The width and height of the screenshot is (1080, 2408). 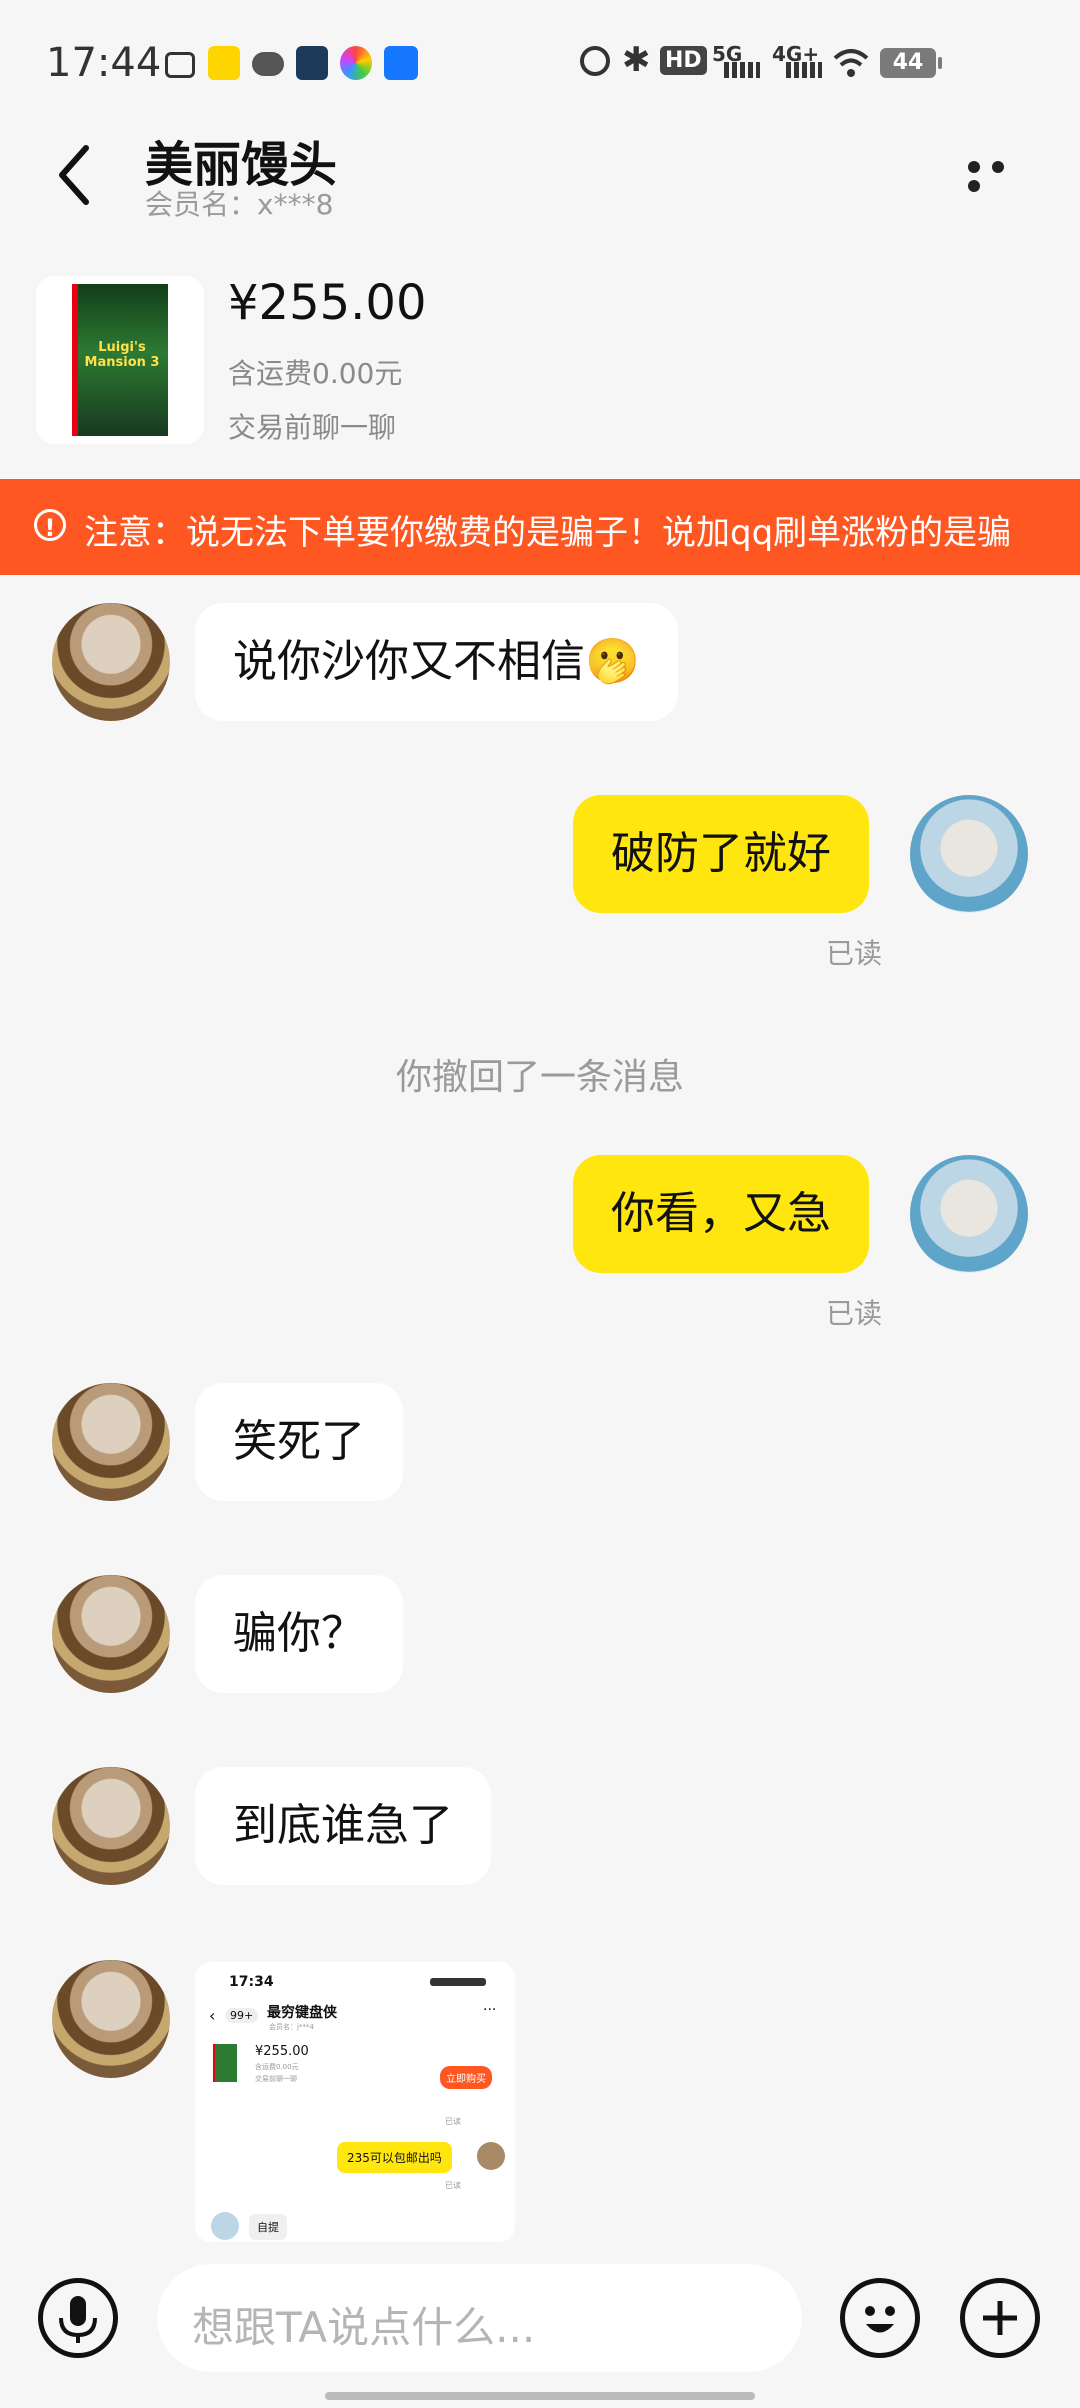 I want to click on plus-icon, so click(x=1000, y=2318).